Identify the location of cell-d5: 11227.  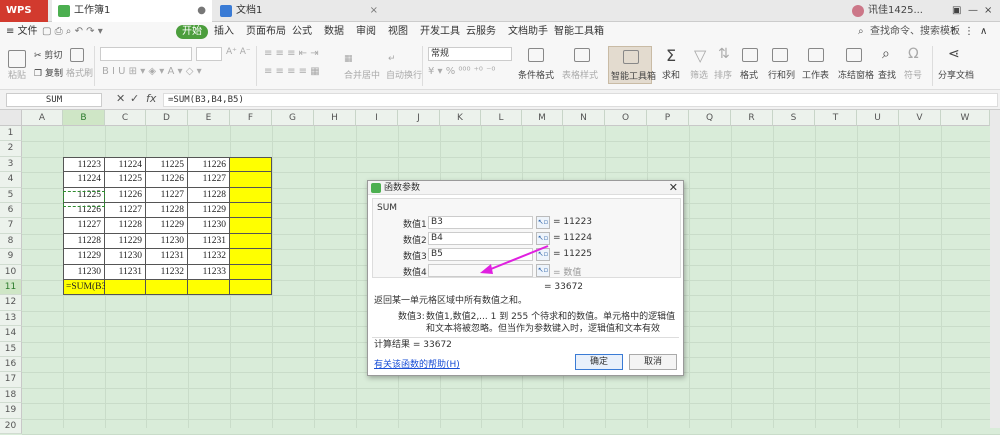
(167, 195).